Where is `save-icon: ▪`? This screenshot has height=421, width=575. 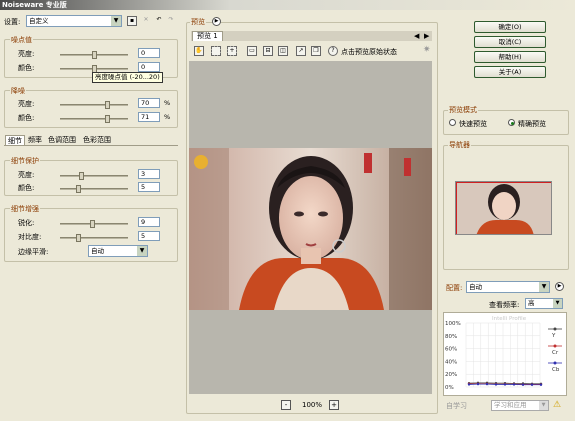
save-icon: ▪ is located at coordinates (132, 21).